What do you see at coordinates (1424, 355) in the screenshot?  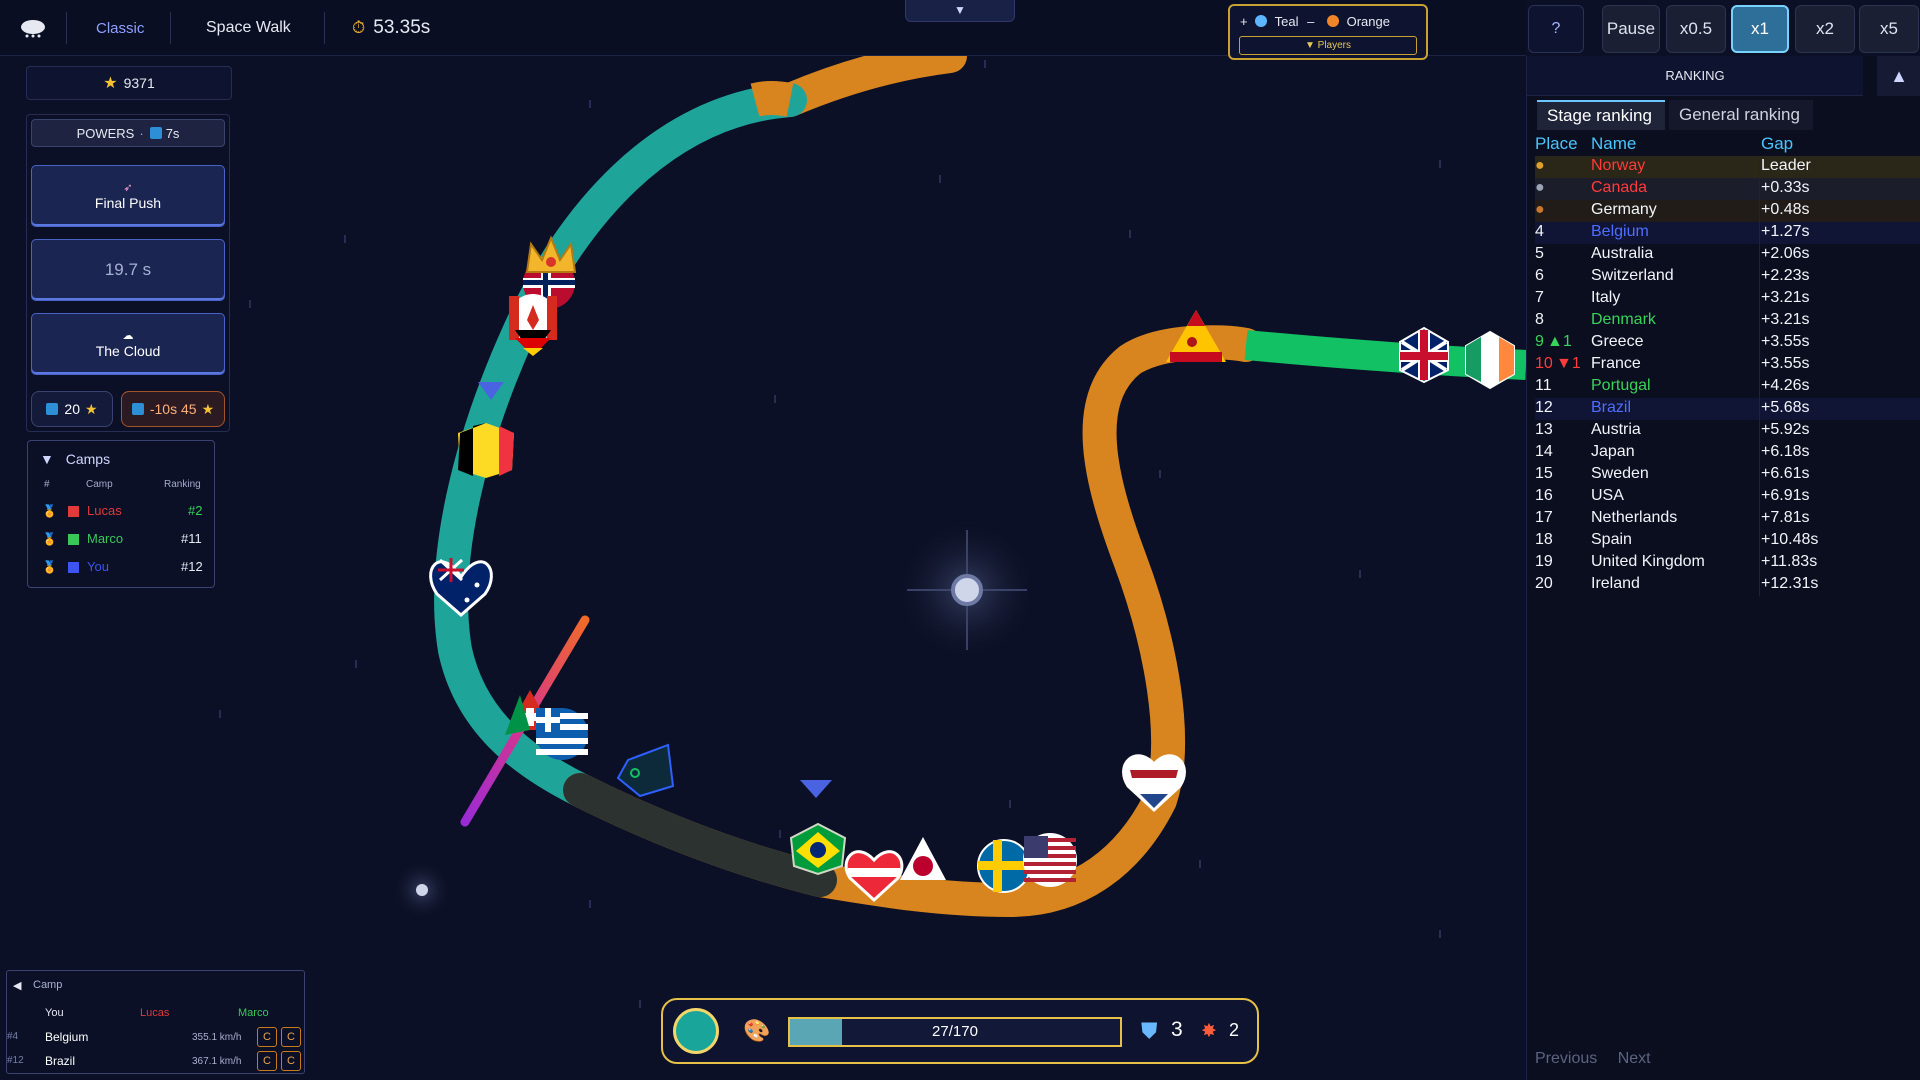 I see `racer-united-kingdom` at bounding box center [1424, 355].